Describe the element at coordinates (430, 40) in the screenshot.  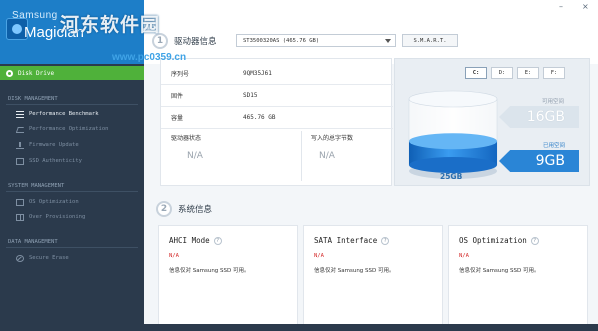
I see `smart-button: S.M.A.R.T.` at that location.